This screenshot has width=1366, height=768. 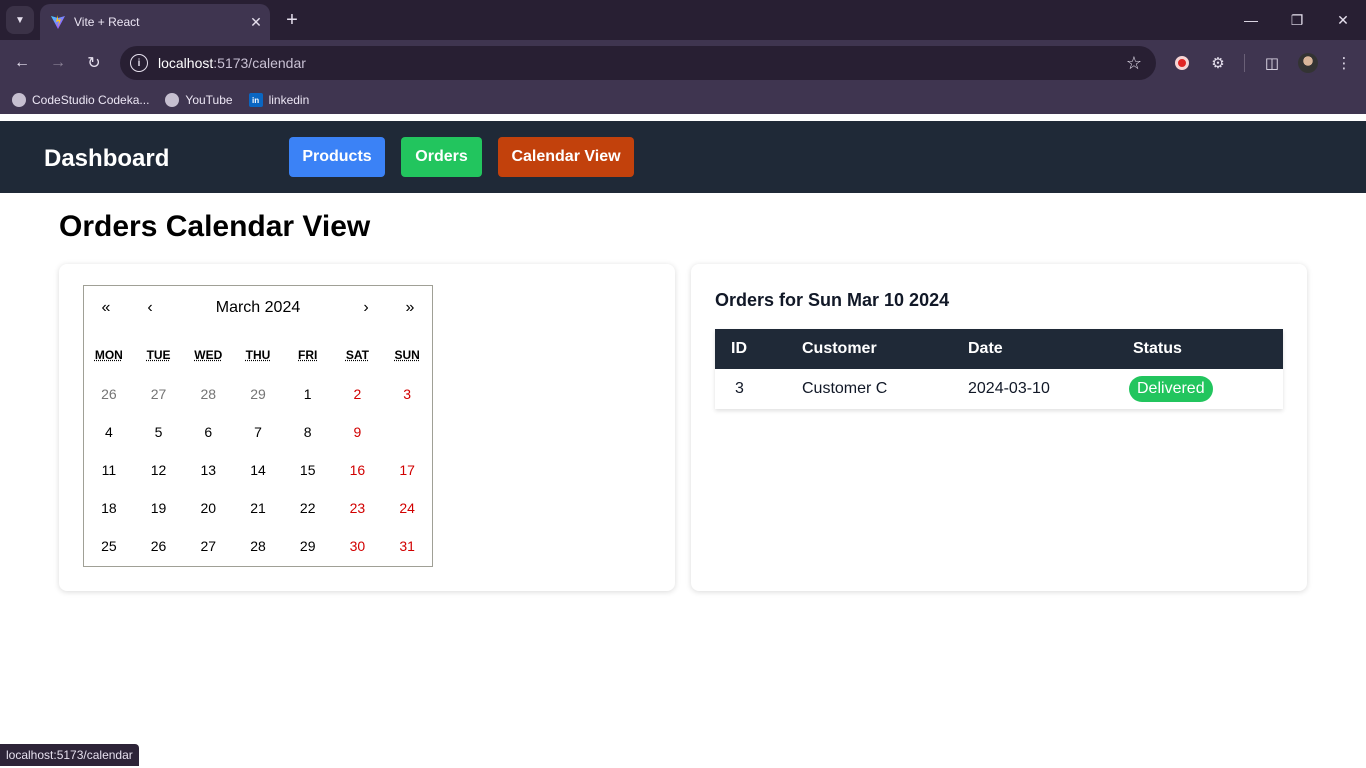 What do you see at coordinates (1034, 389) in the screenshot?
I see `order-date-cell: 2024-03-10` at bounding box center [1034, 389].